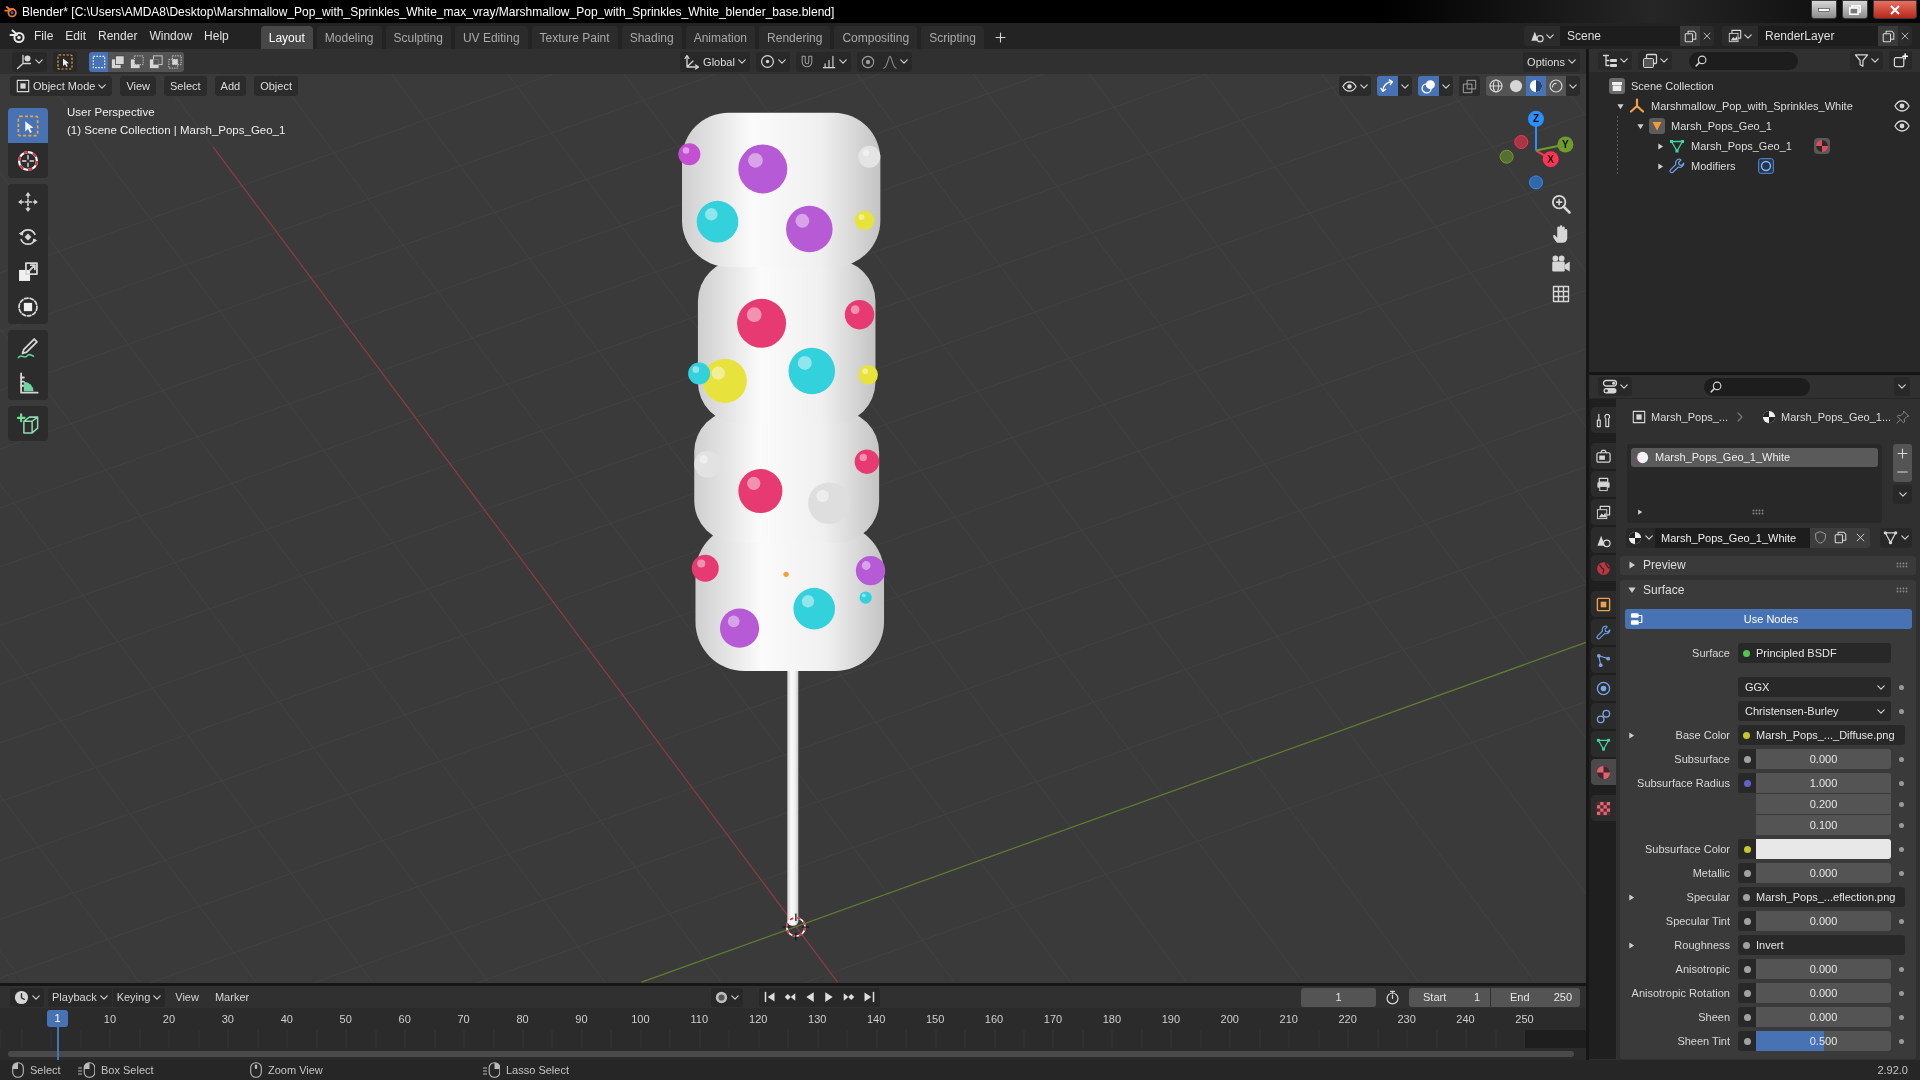 Image resolution: width=1920 pixels, height=1080 pixels. Describe the element at coordinates (952, 37) in the screenshot. I see `workspace-tab: Scripting` at that location.